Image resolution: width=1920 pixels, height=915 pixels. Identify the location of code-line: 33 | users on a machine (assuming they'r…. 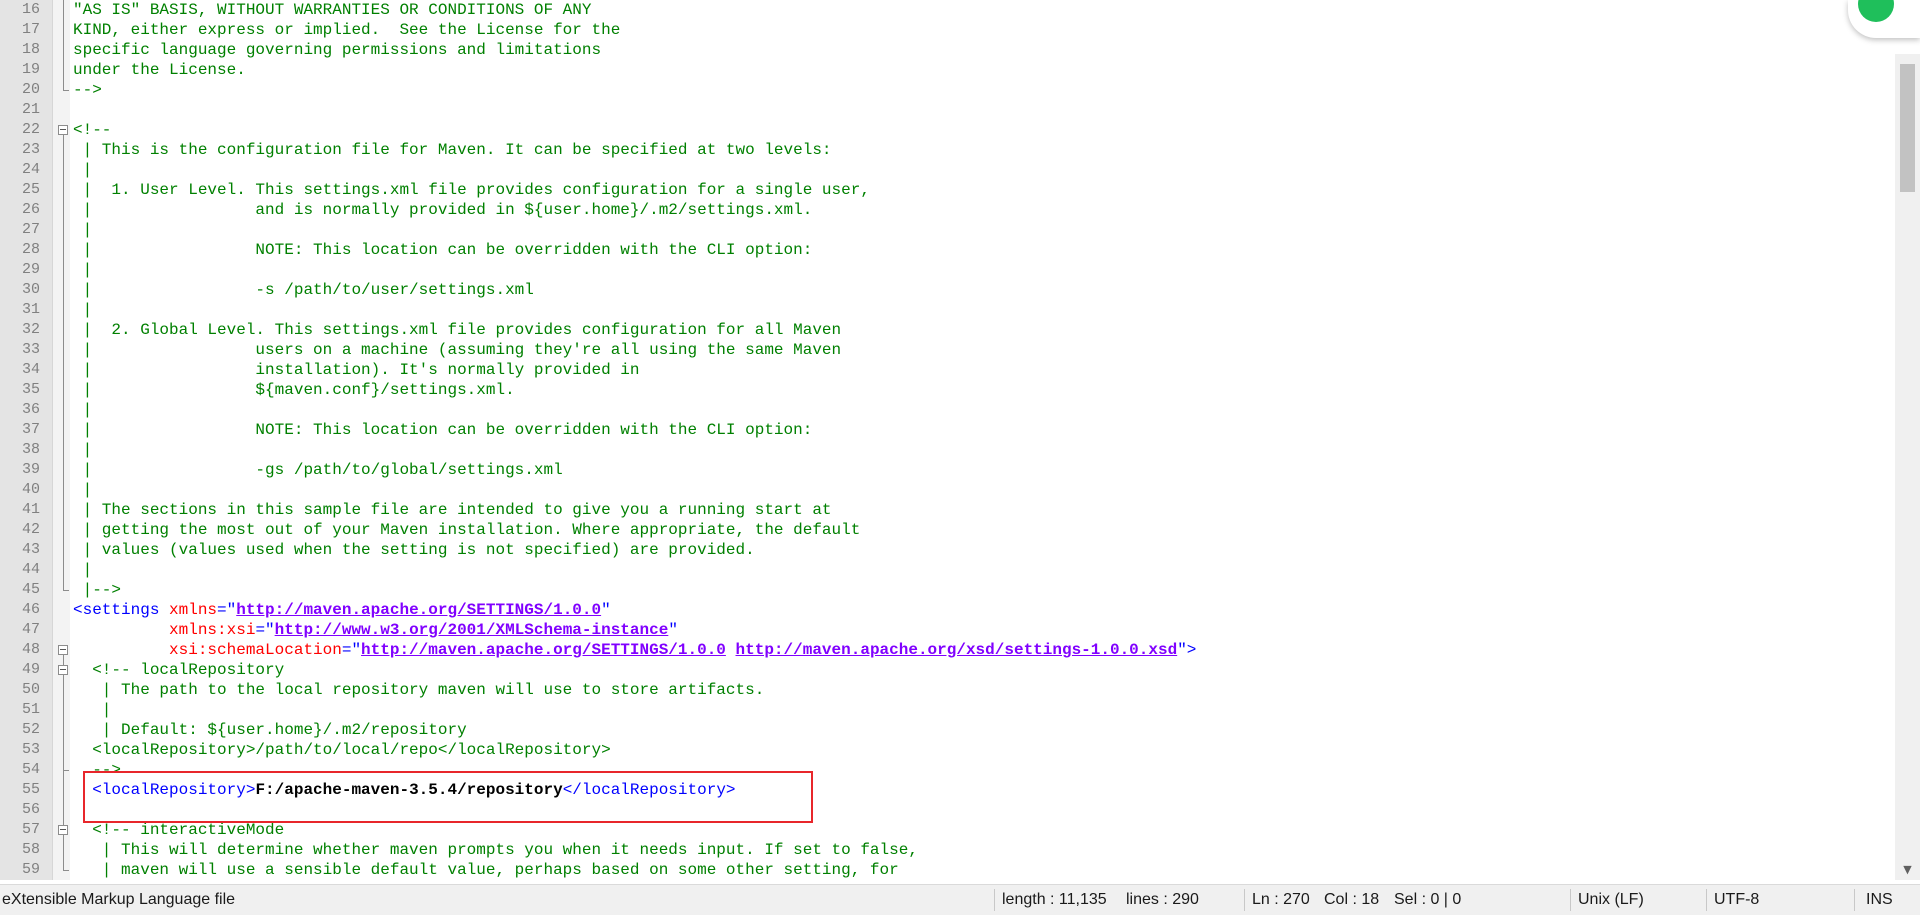
(947, 350).